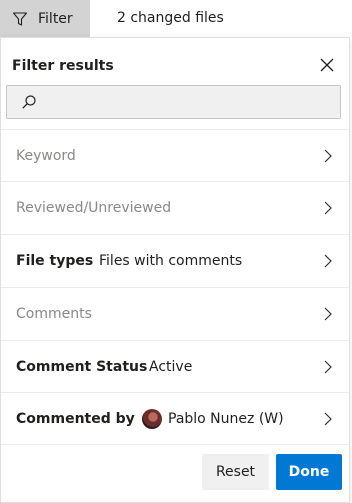 This screenshot has width=352, height=503. I want to click on row-value: Pablo Nunez (W), so click(226, 419).